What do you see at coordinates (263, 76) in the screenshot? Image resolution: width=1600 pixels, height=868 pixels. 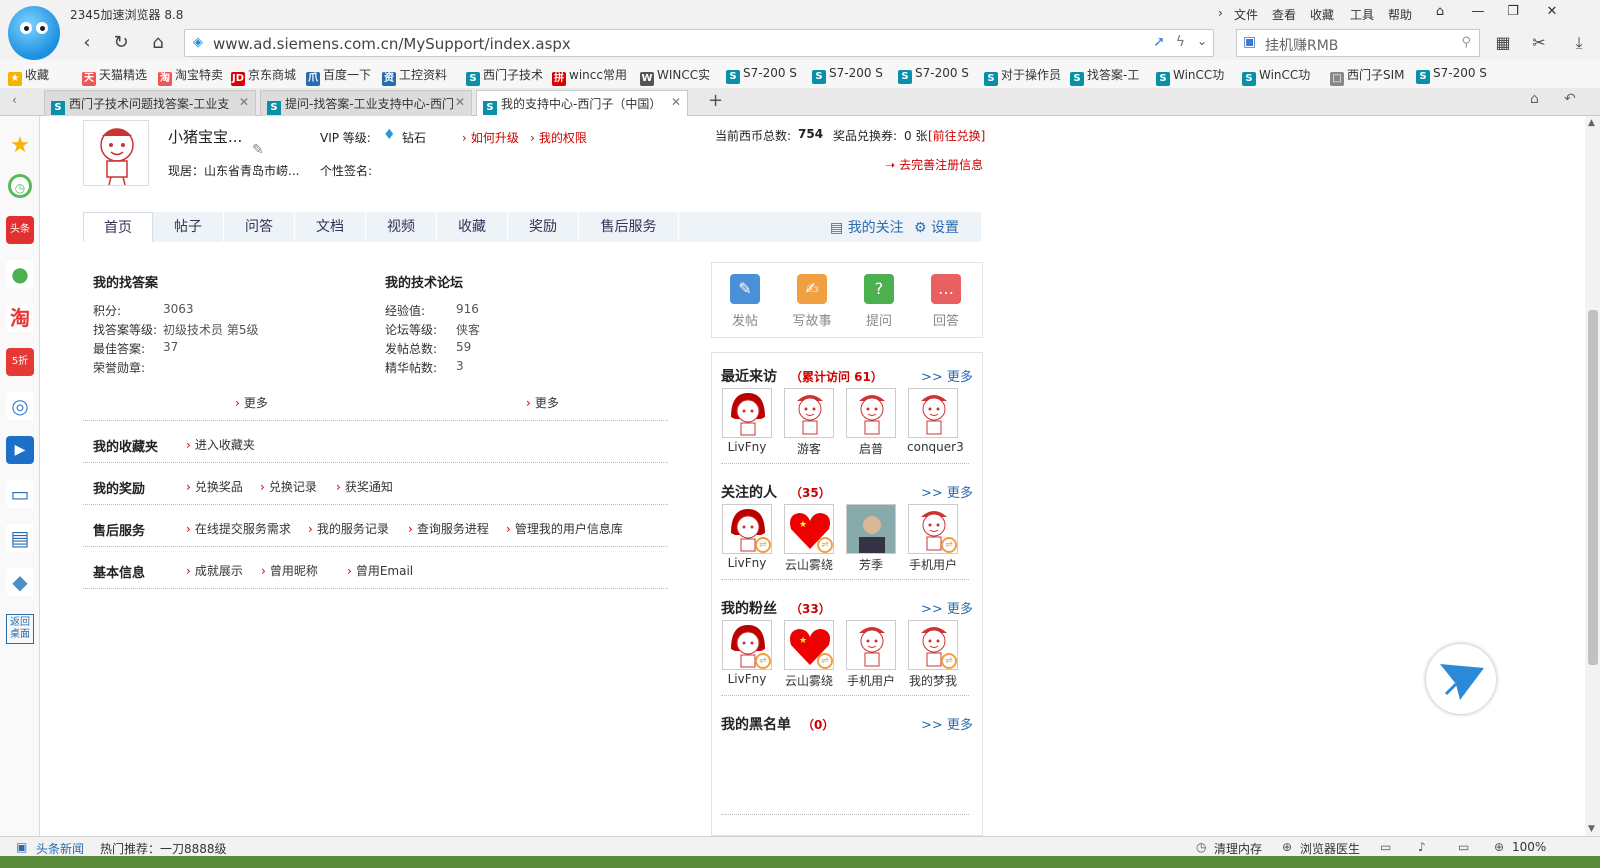 I see `bookmark-item: JD 京东商城` at bounding box center [263, 76].